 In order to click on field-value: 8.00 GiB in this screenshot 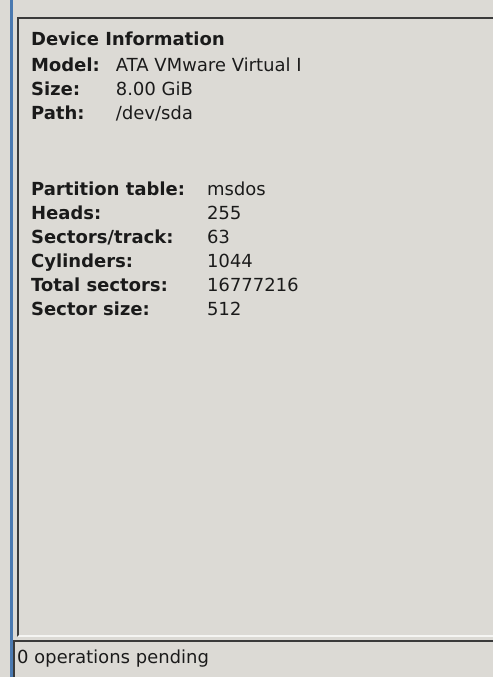, I will do `click(155, 90)`.